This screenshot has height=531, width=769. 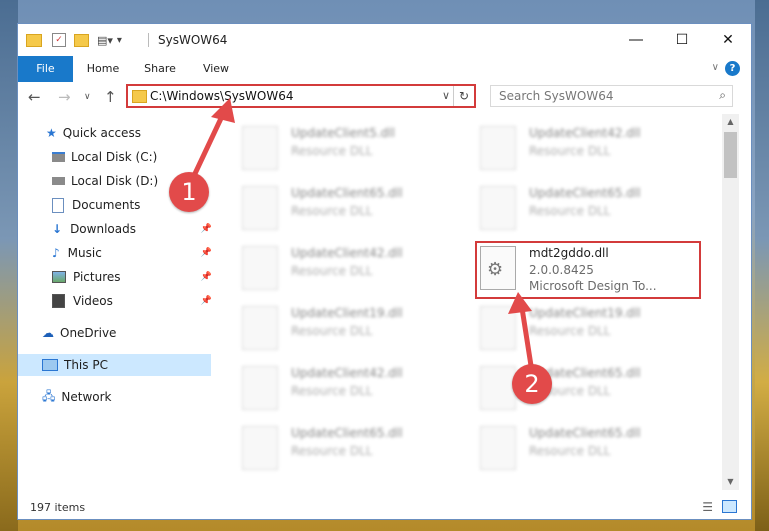 I want to click on step-badge-2: 2, so click(x=532, y=384).